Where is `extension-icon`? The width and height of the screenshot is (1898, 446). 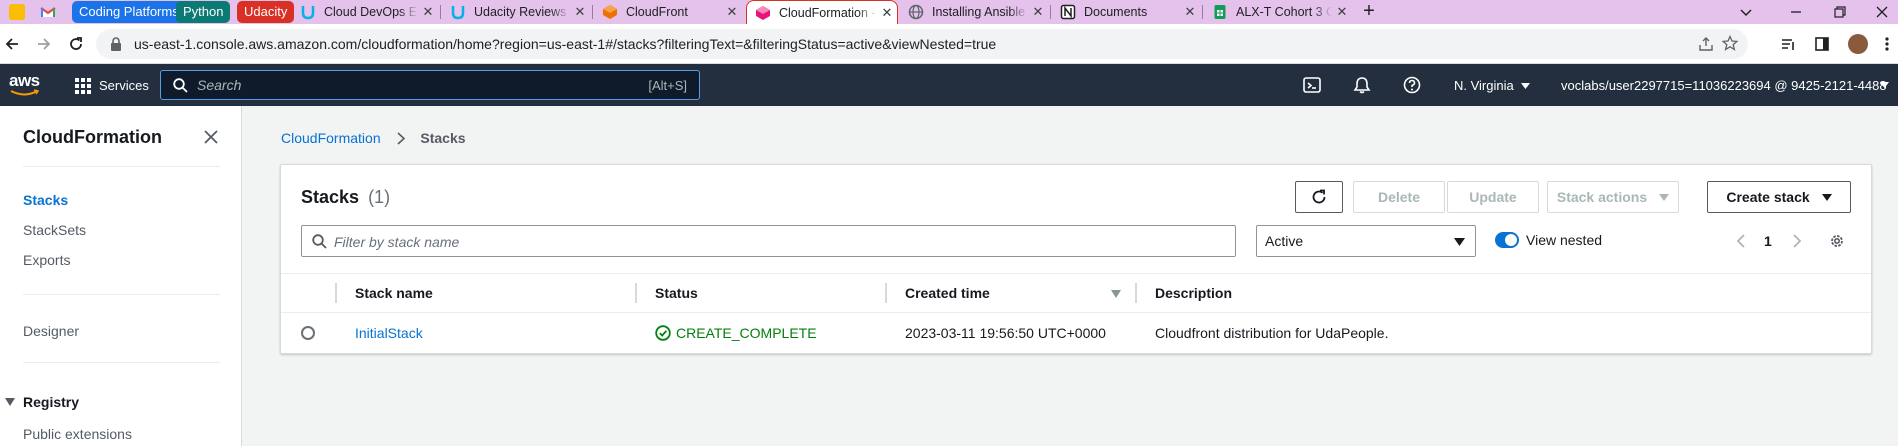 extension-icon is located at coordinates (17, 12).